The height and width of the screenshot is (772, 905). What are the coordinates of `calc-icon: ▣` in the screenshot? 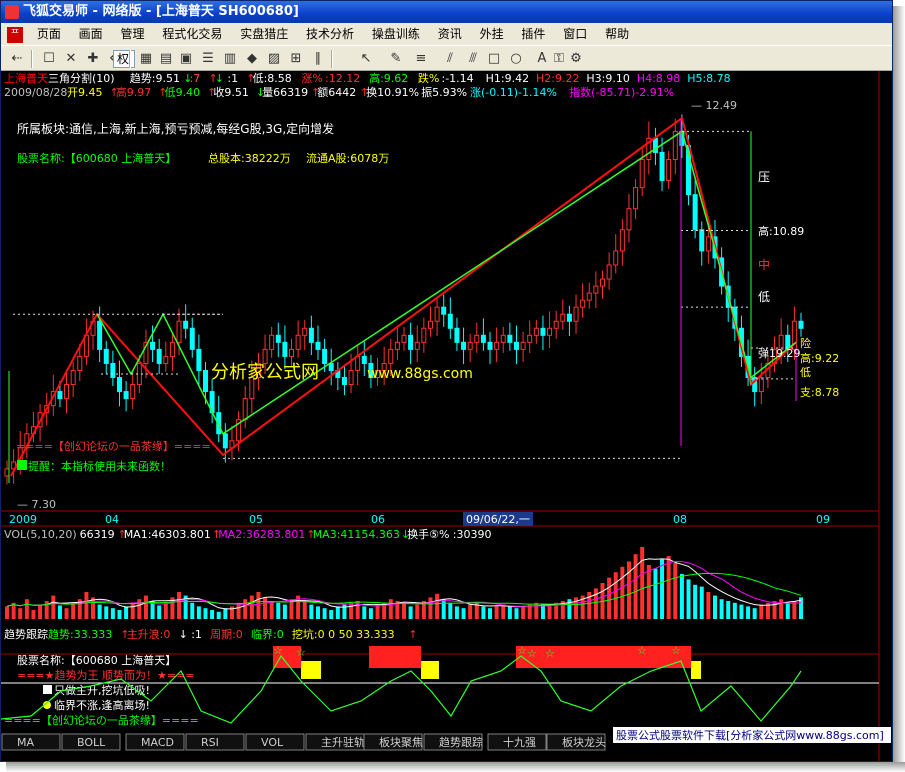 It's located at (186, 59).